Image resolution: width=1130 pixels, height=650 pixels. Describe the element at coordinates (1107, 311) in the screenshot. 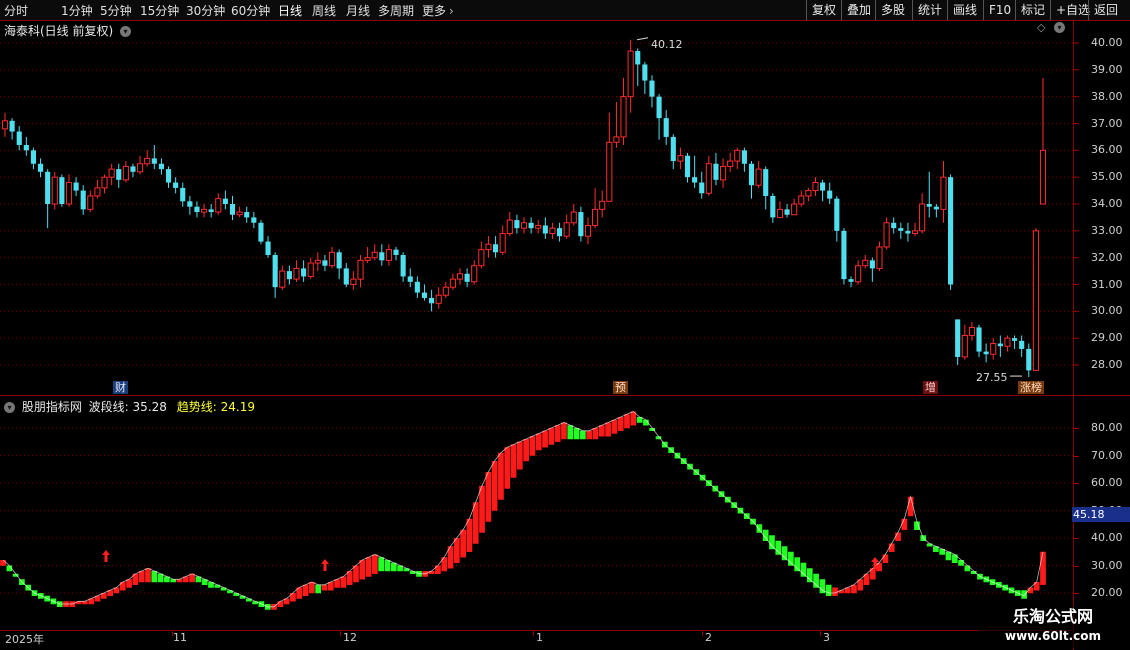

I see `price-axis-label: 30.00` at that location.